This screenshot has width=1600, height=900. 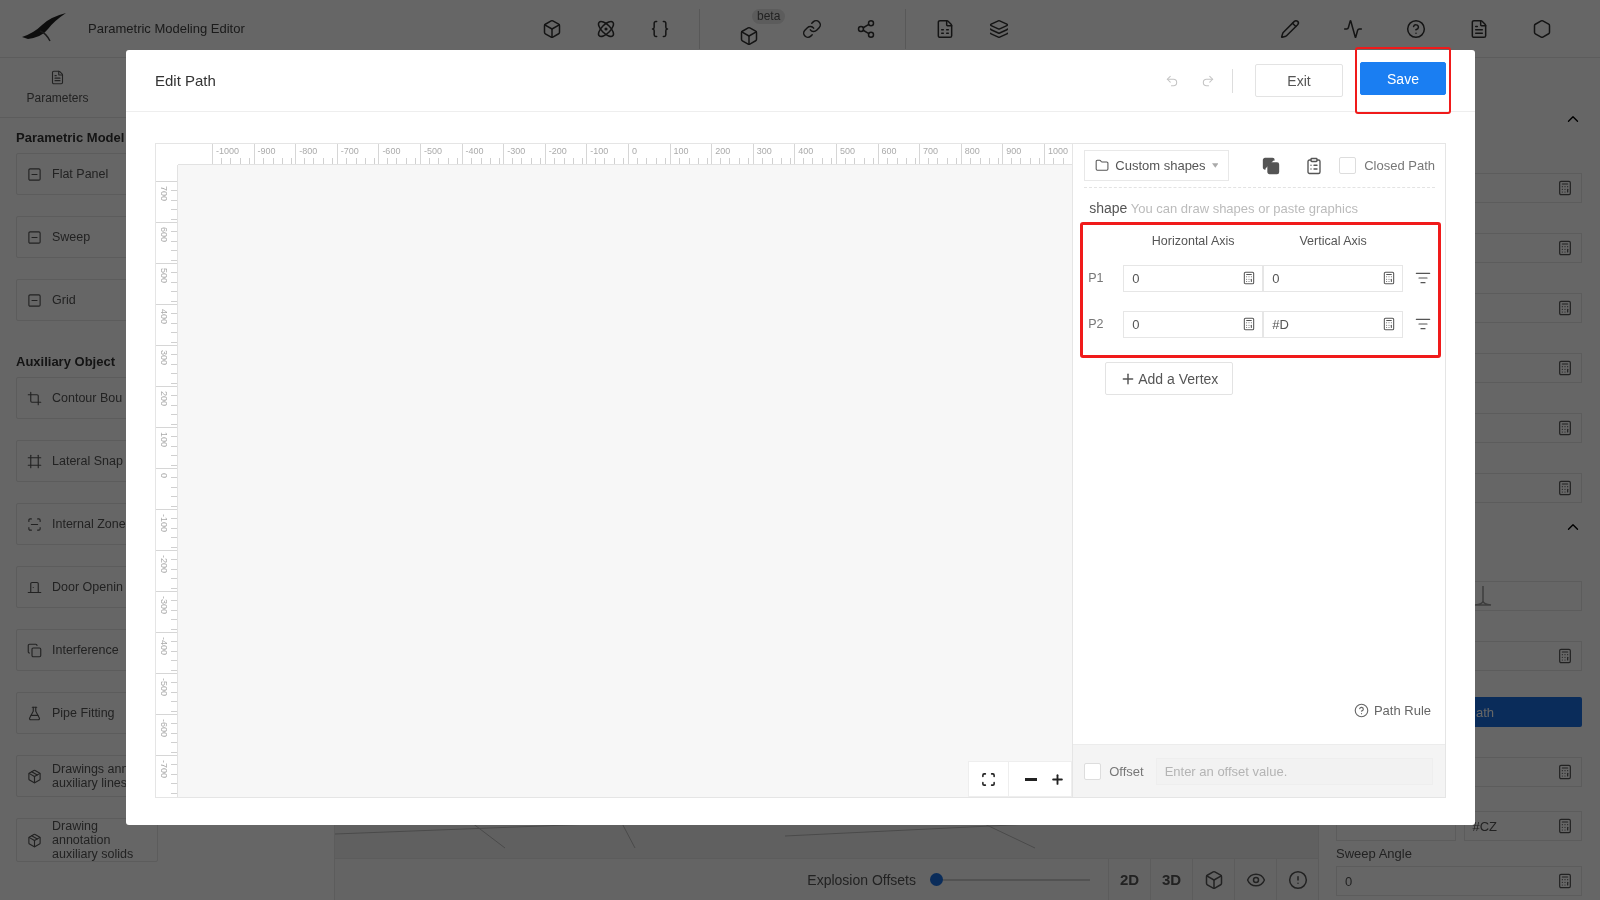 What do you see at coordinates (34, 587) in the screenshot?
I see `door-icon` at bounding box center [34, 587].